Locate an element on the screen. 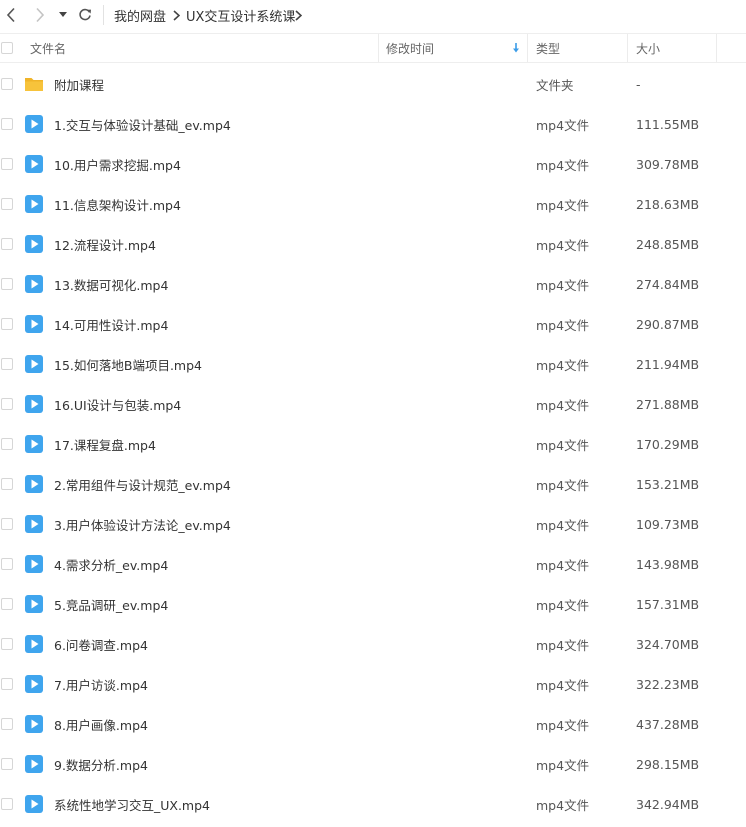 Image resolution: width=746 pixels, height=827 pixels. file-name: 17.课程复盘.mp4 is located at coordinates (105, 444).